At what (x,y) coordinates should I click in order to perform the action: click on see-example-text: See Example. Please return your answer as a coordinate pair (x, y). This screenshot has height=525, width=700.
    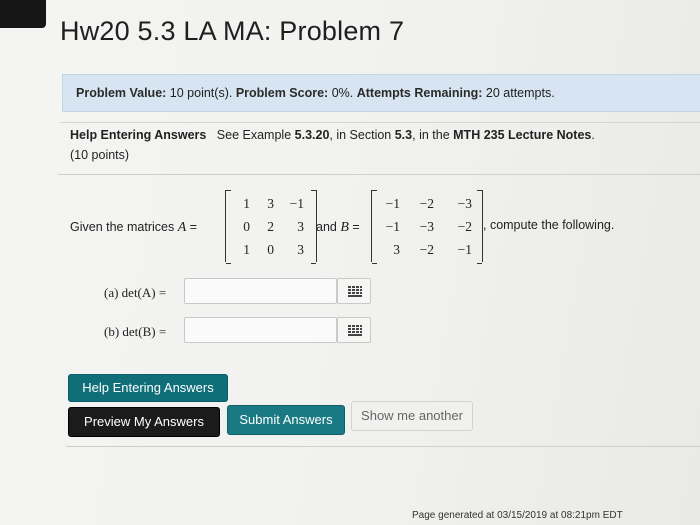
    Looking at the image, I should click on (254, 135).